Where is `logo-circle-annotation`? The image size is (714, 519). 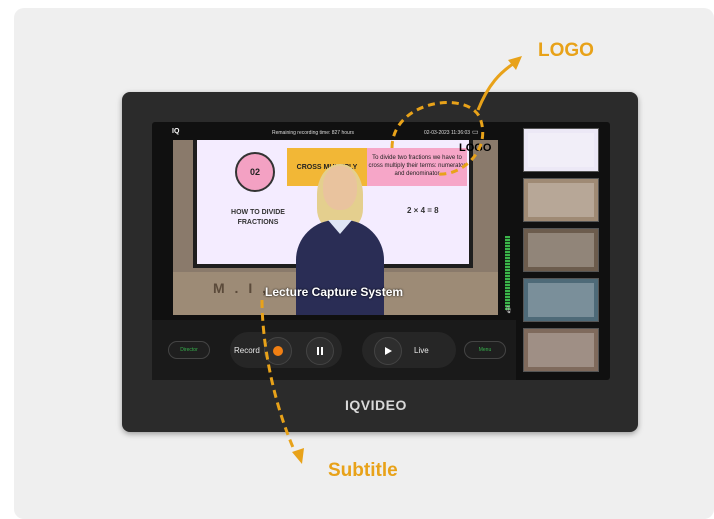
logo-circle-annotation is located at coordinates (437, 138).